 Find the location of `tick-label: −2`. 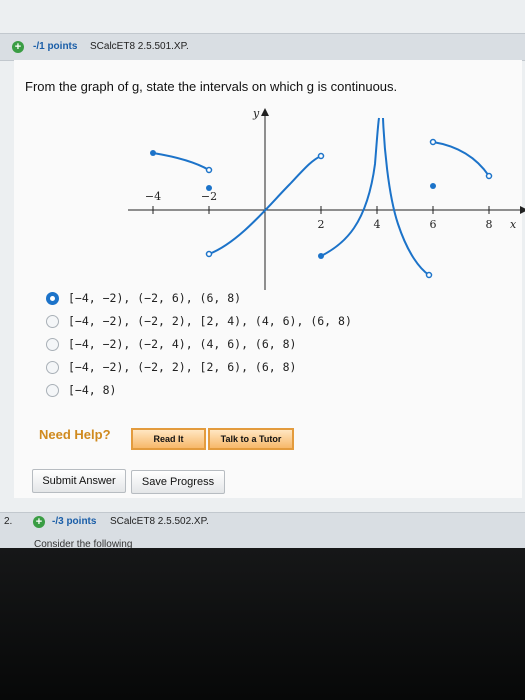

tick-label: −2 is located at coordinates (209, 196).